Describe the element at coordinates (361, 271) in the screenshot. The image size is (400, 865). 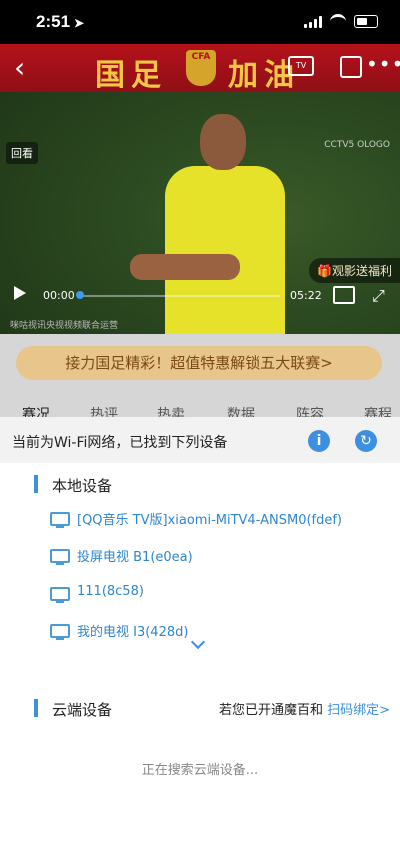
I see `promo-tag-label: 观影送福利` at that location.